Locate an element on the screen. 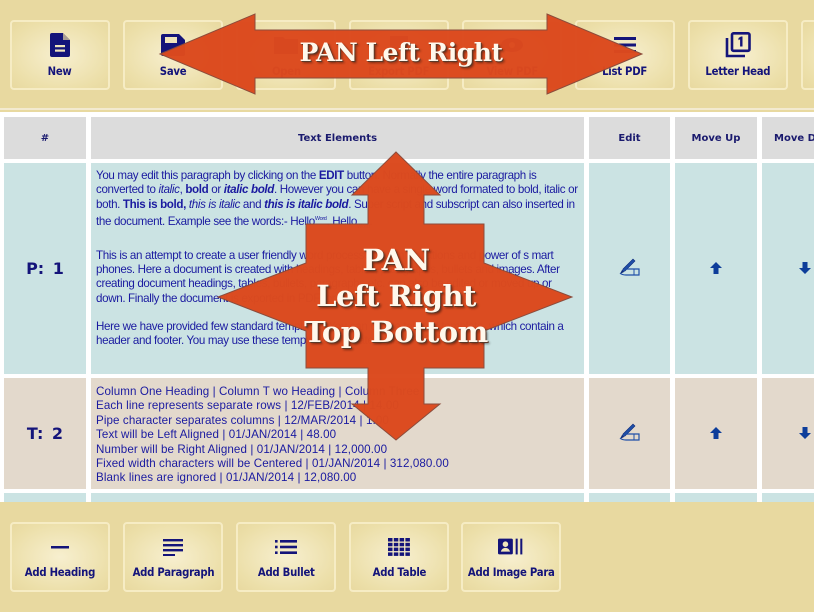 This screenshot has height=612, width=814. add-heading-button: Add Heading is located at coordinates (60, 557).